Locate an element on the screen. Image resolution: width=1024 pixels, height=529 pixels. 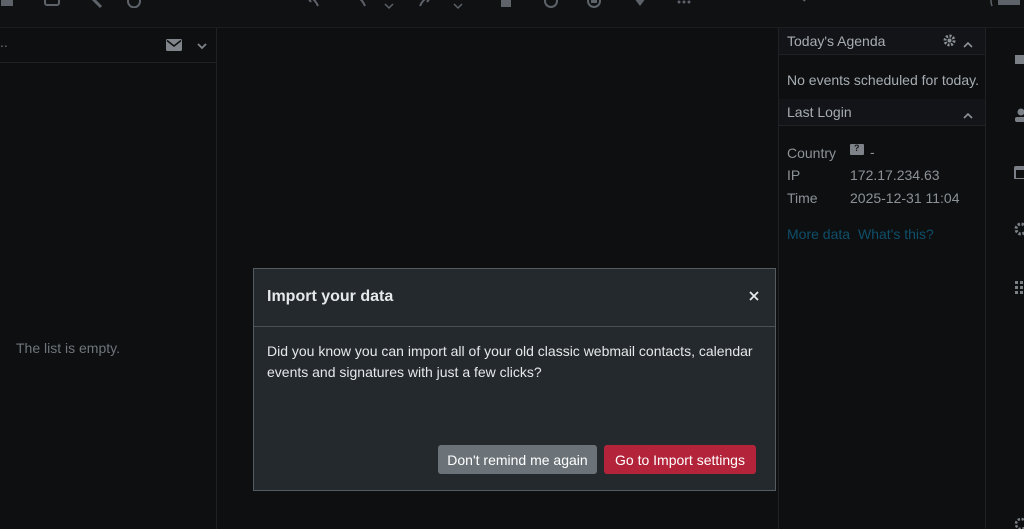
dont-remind-button: Don't remind me again is located at coordinates (517, 459).